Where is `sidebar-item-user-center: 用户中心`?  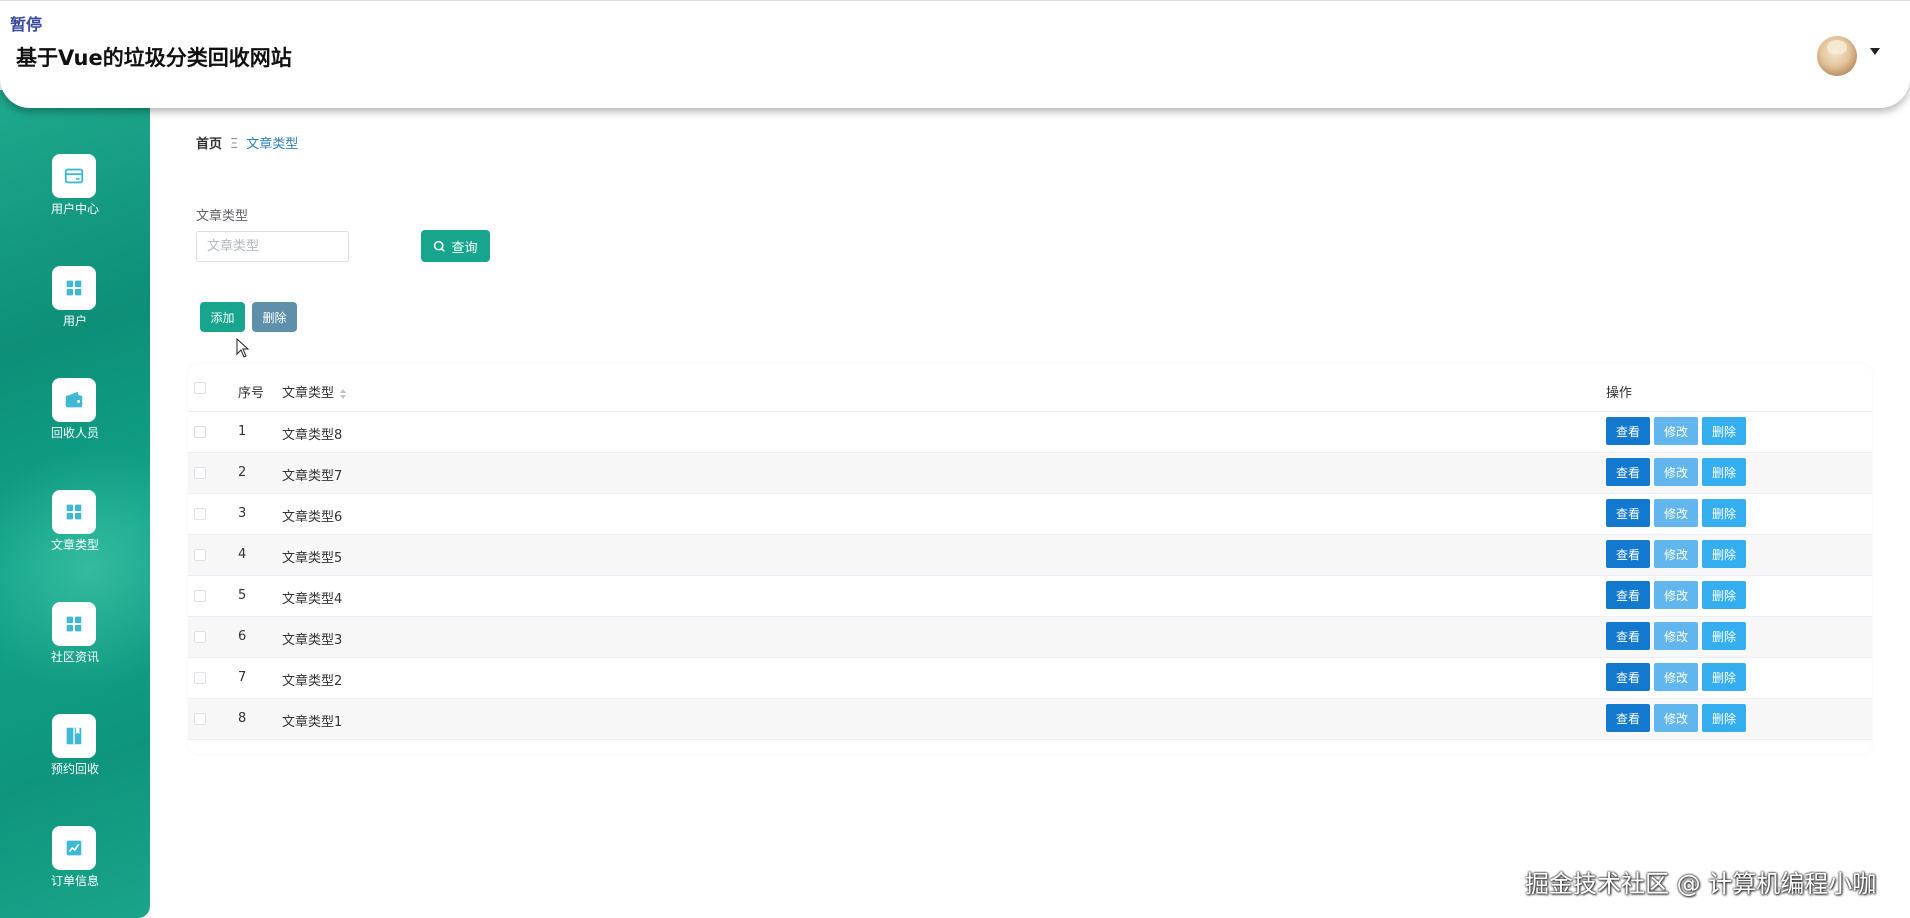
sidebar-item-user-center: 用户中心 is located at coordinates (75, 194).